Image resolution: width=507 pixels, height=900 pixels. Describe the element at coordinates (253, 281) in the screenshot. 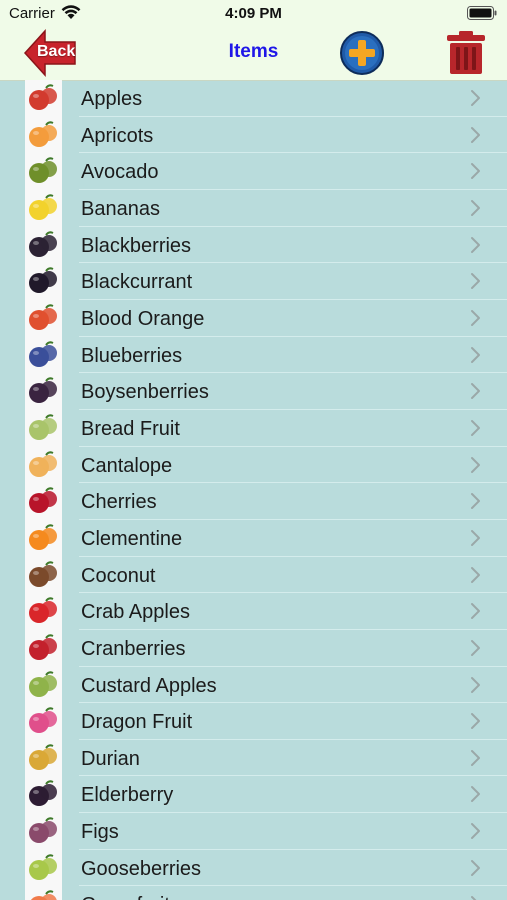

I see `list-item: Blackcurrant` at that location.